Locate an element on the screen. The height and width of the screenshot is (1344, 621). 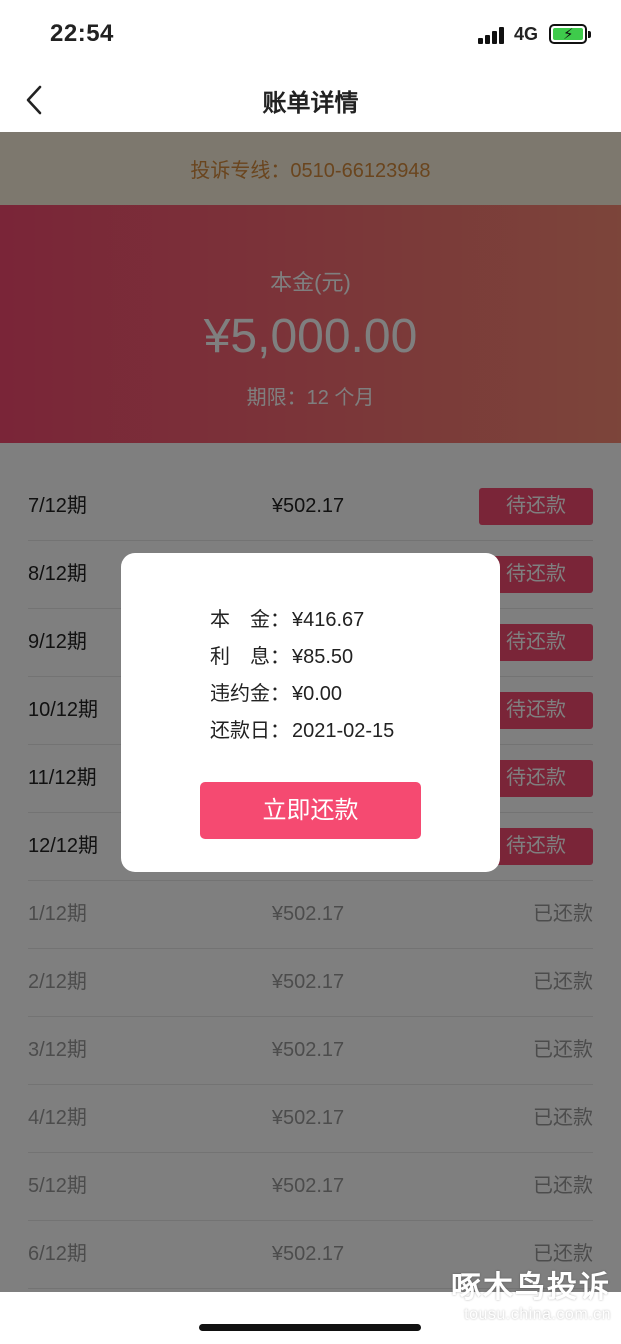
principal-key: 本 金： is located at coordinates (250, 620).